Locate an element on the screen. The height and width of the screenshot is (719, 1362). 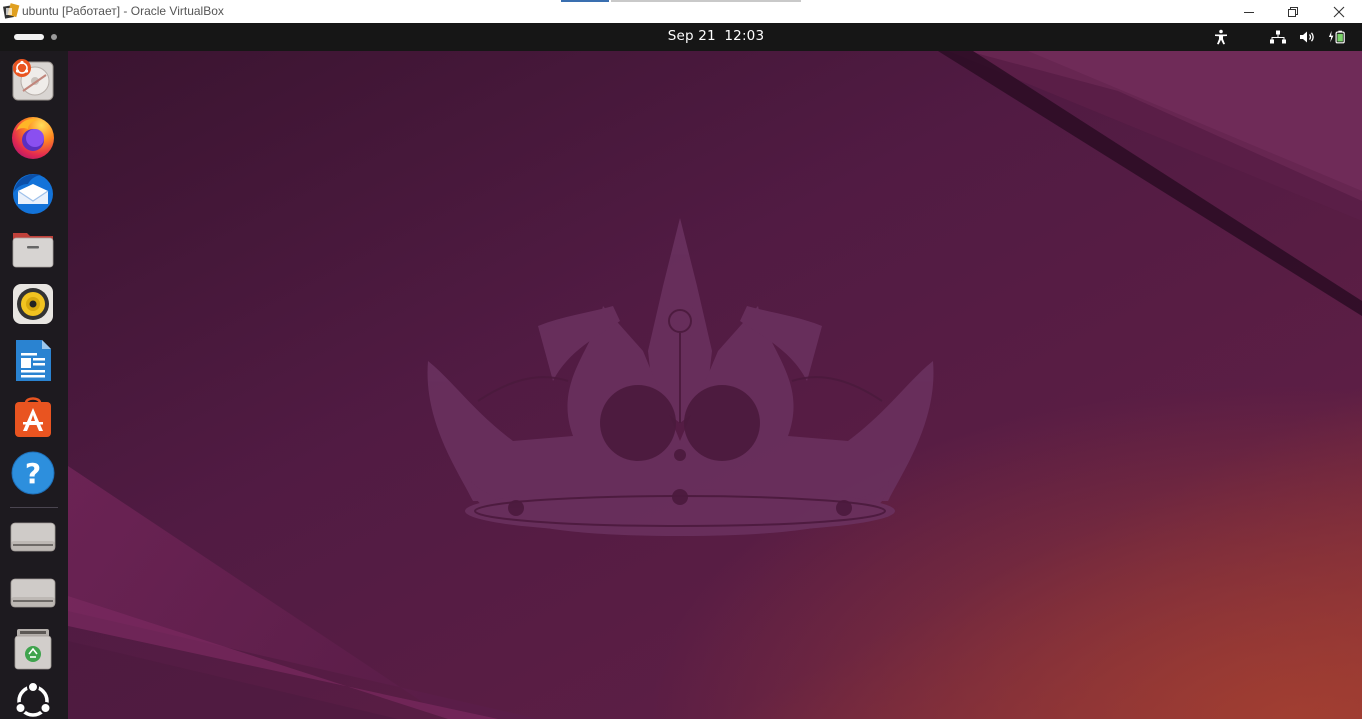
app-center-icon is located at coordinates (33, 417).